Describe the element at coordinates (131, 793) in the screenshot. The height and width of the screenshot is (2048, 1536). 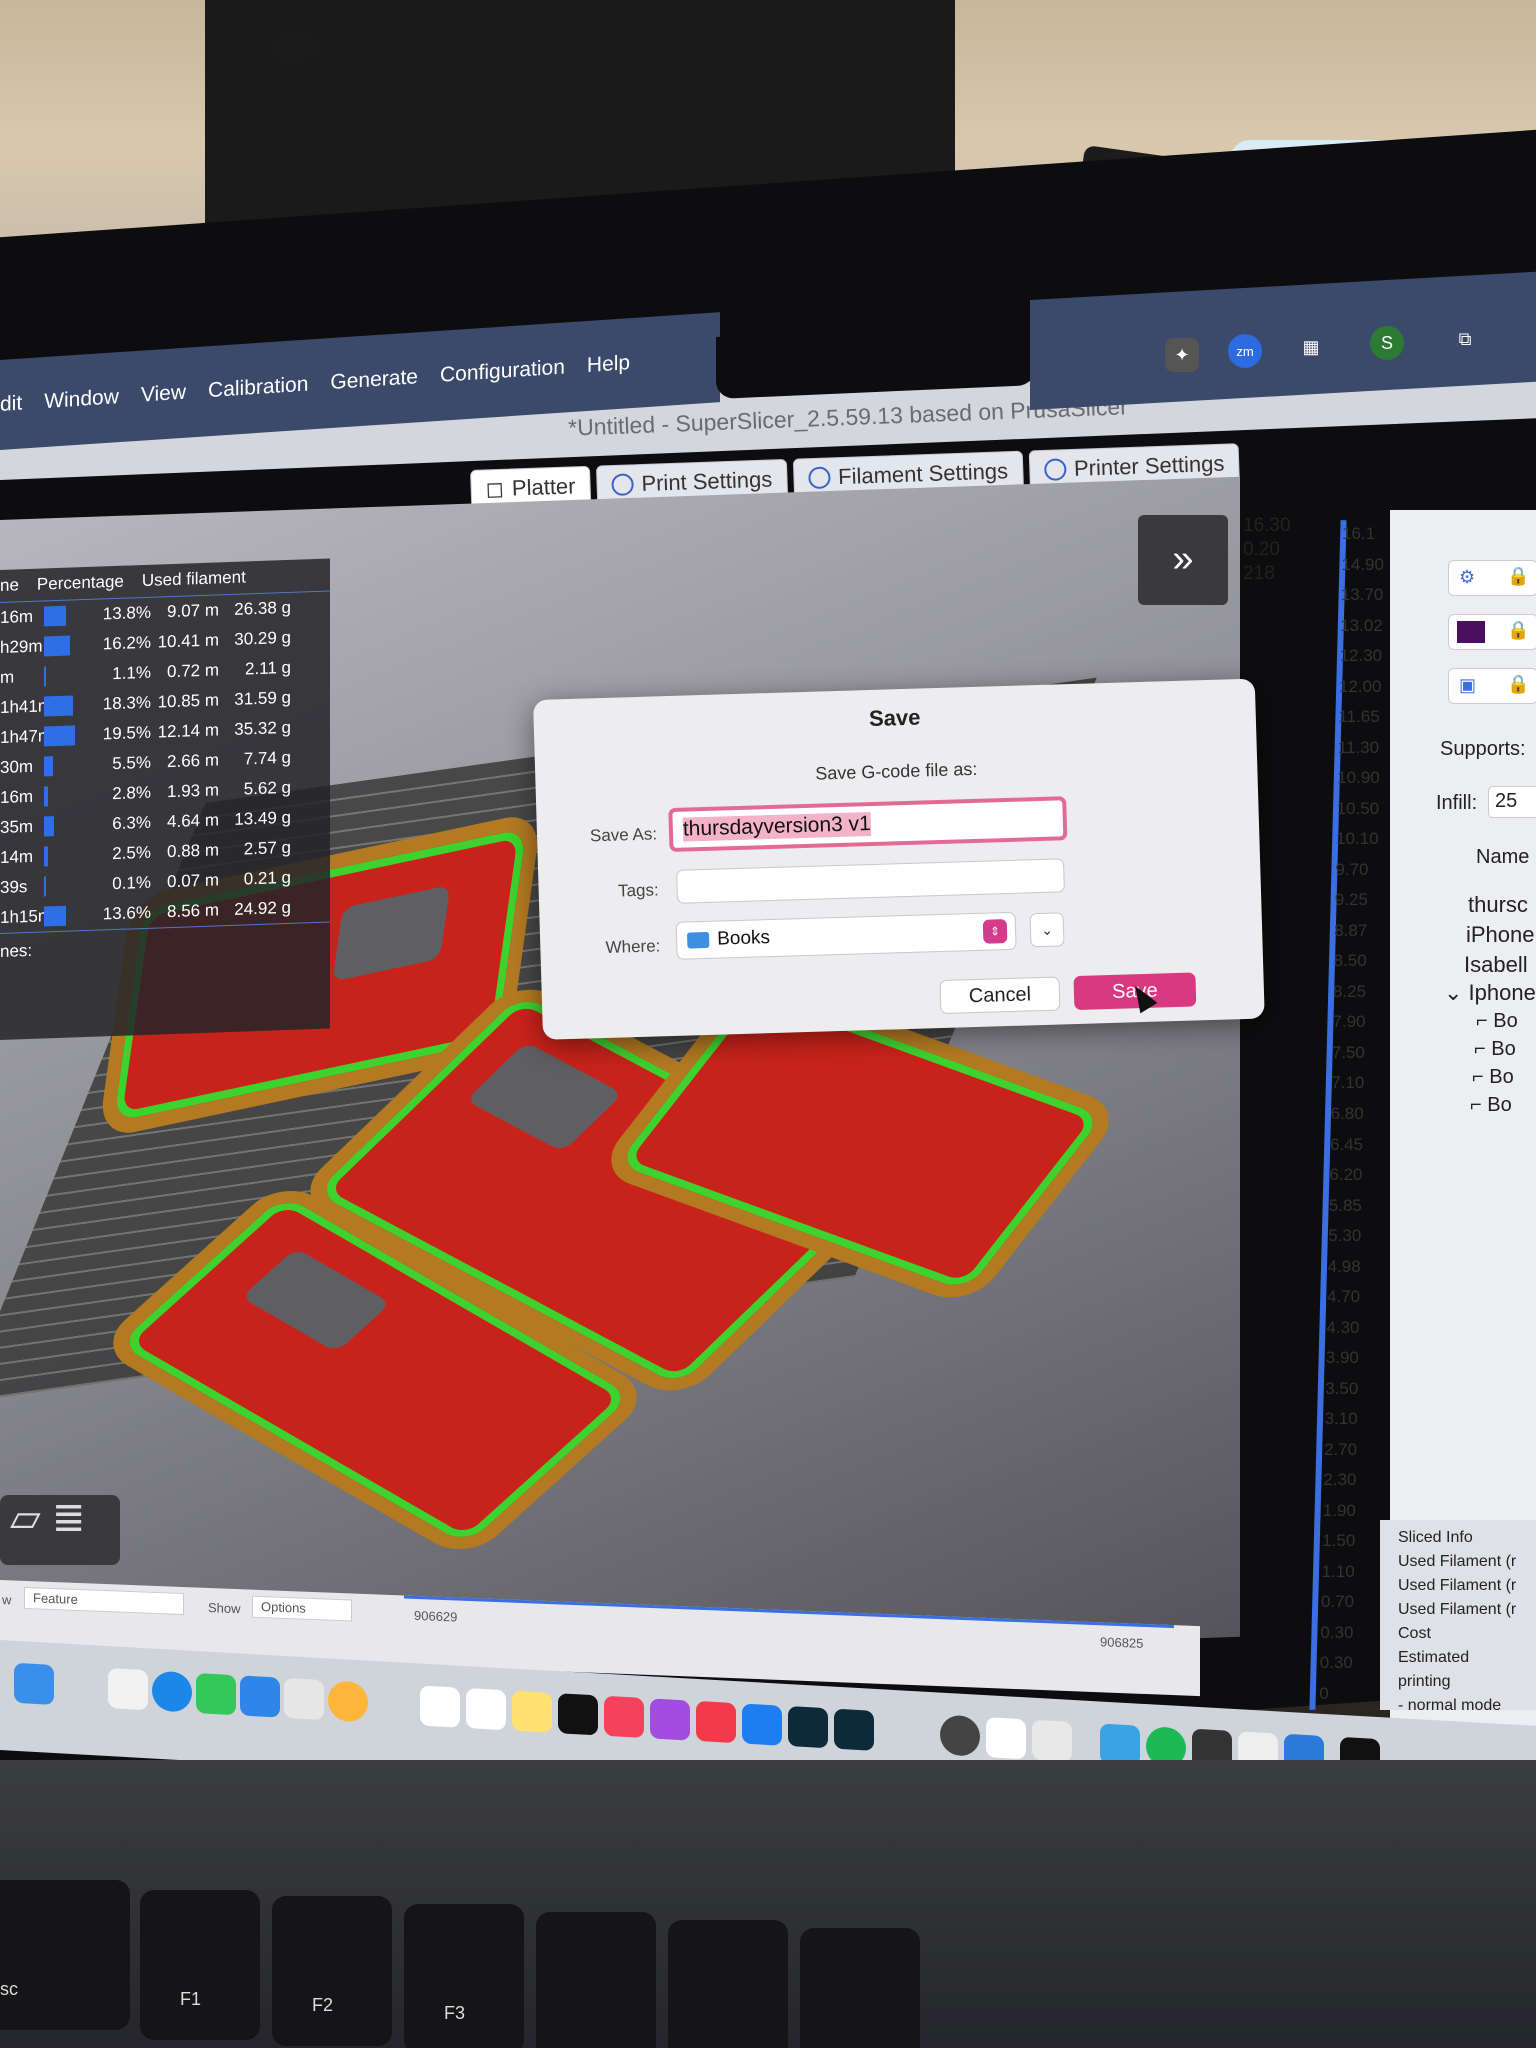
I see `row-percentage: 2.8%` at that location.